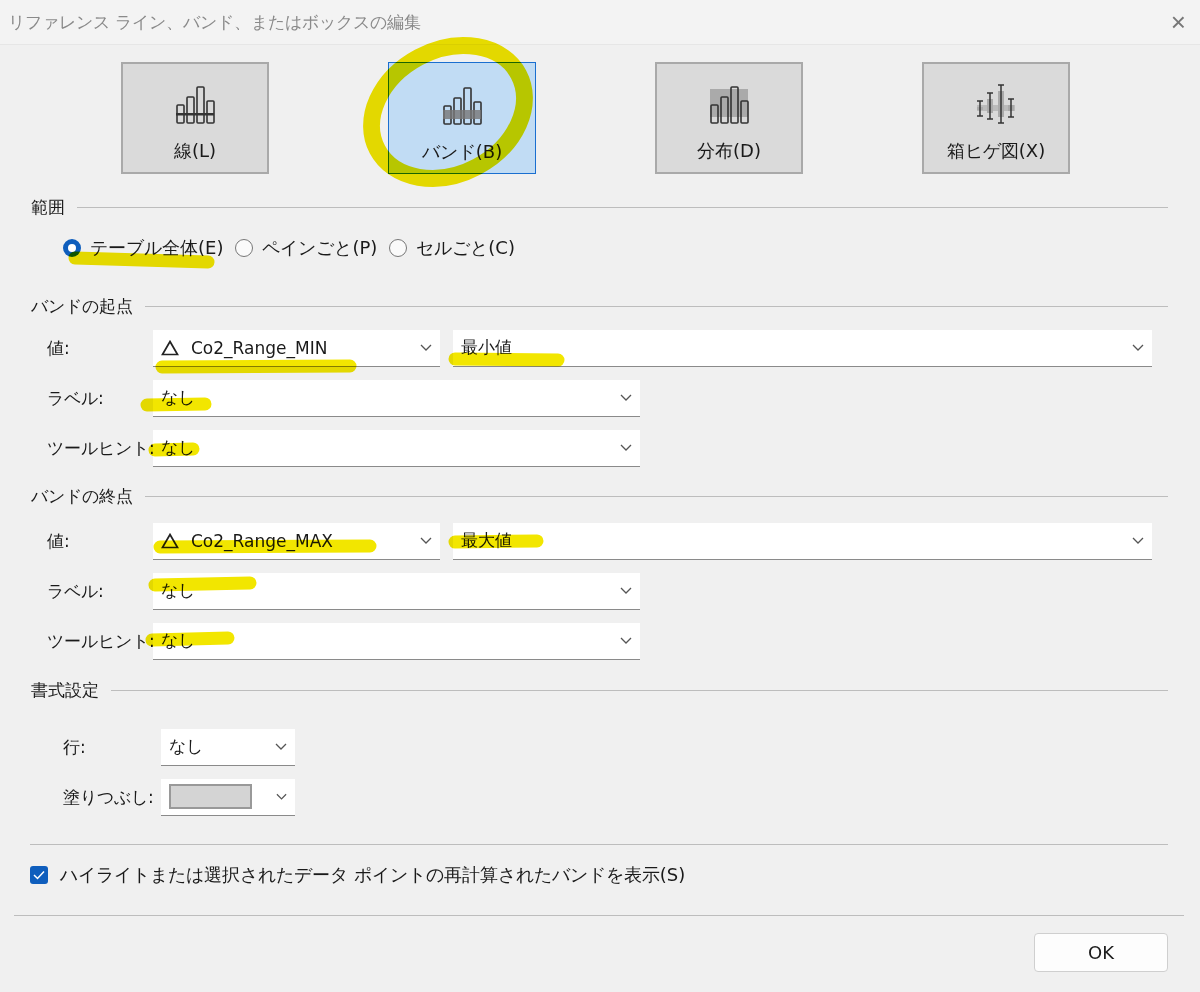 The width and height of the screenshot is (1200, 992). Describe the element at coordinates (195, 118) in the screenshot. I see `type-button: 線(L)` at that location.